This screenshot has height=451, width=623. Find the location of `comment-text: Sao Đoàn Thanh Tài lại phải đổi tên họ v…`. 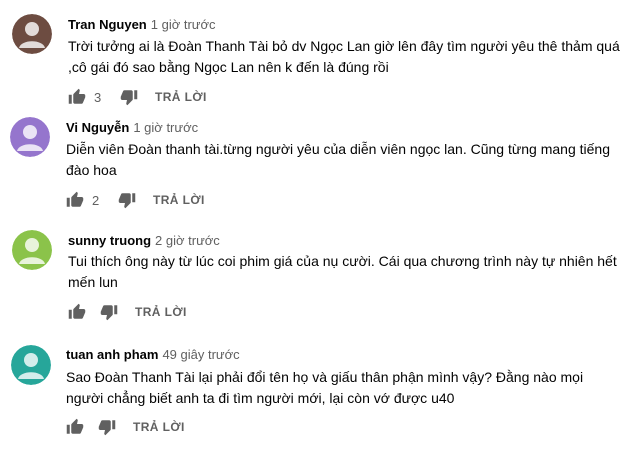

comment-text: Sao Đoàn Thanh Tài lại phải đổi tên họ v… is located at coordinates (344, 388).